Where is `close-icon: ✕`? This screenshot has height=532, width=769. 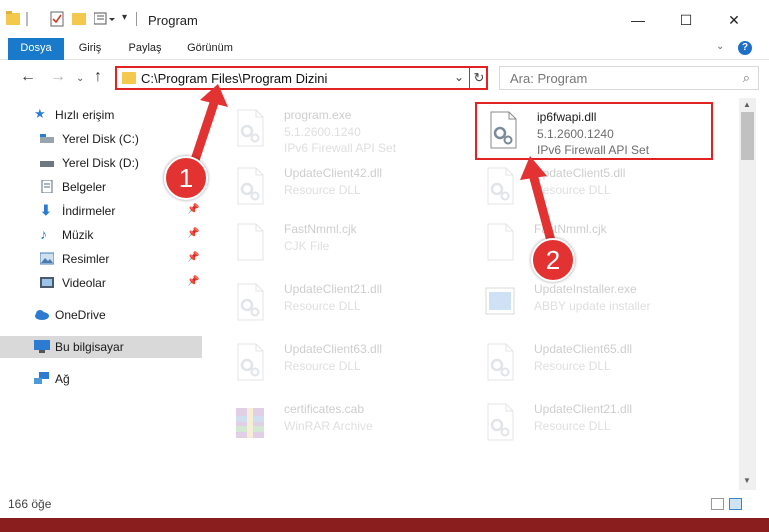 close-icon: ✕ is located at coordinates (734, 19).